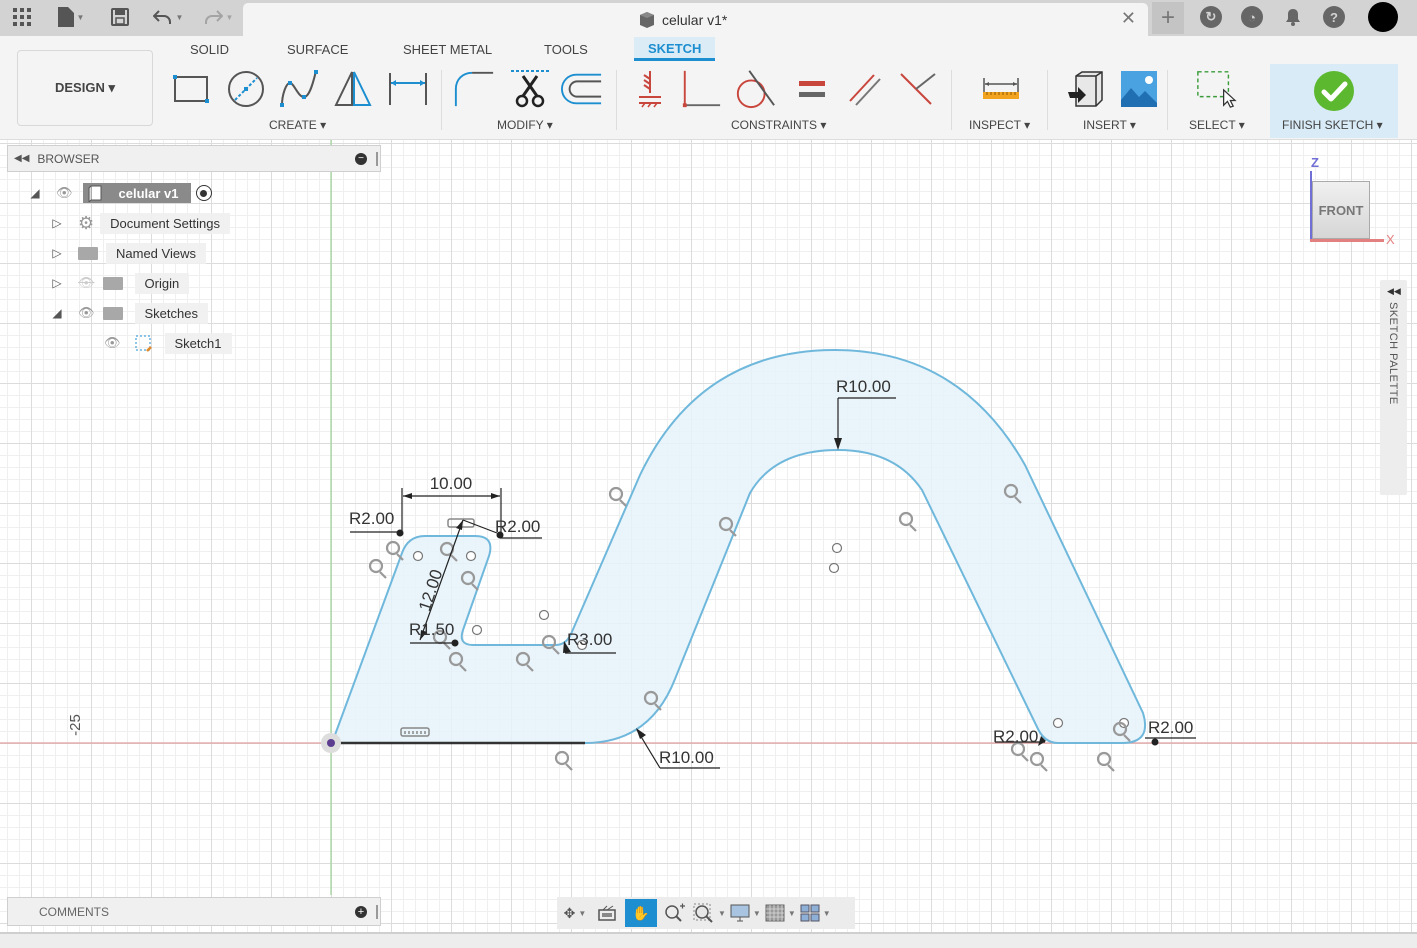 This screenshot has height=948, width=1417. I want to click on apps-grid-icon, so click(22, 17).